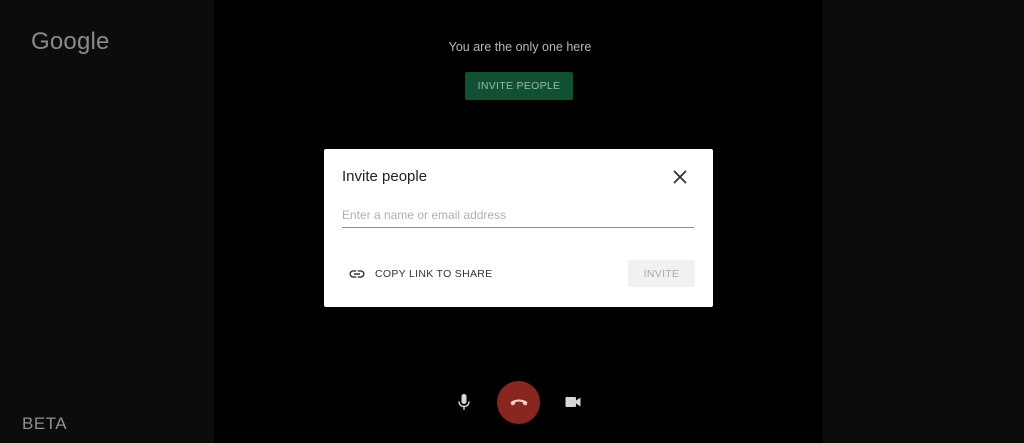 The height and width of the screenshot is (443, 1024). I want to click on microphone-icon, so click(464, 402).